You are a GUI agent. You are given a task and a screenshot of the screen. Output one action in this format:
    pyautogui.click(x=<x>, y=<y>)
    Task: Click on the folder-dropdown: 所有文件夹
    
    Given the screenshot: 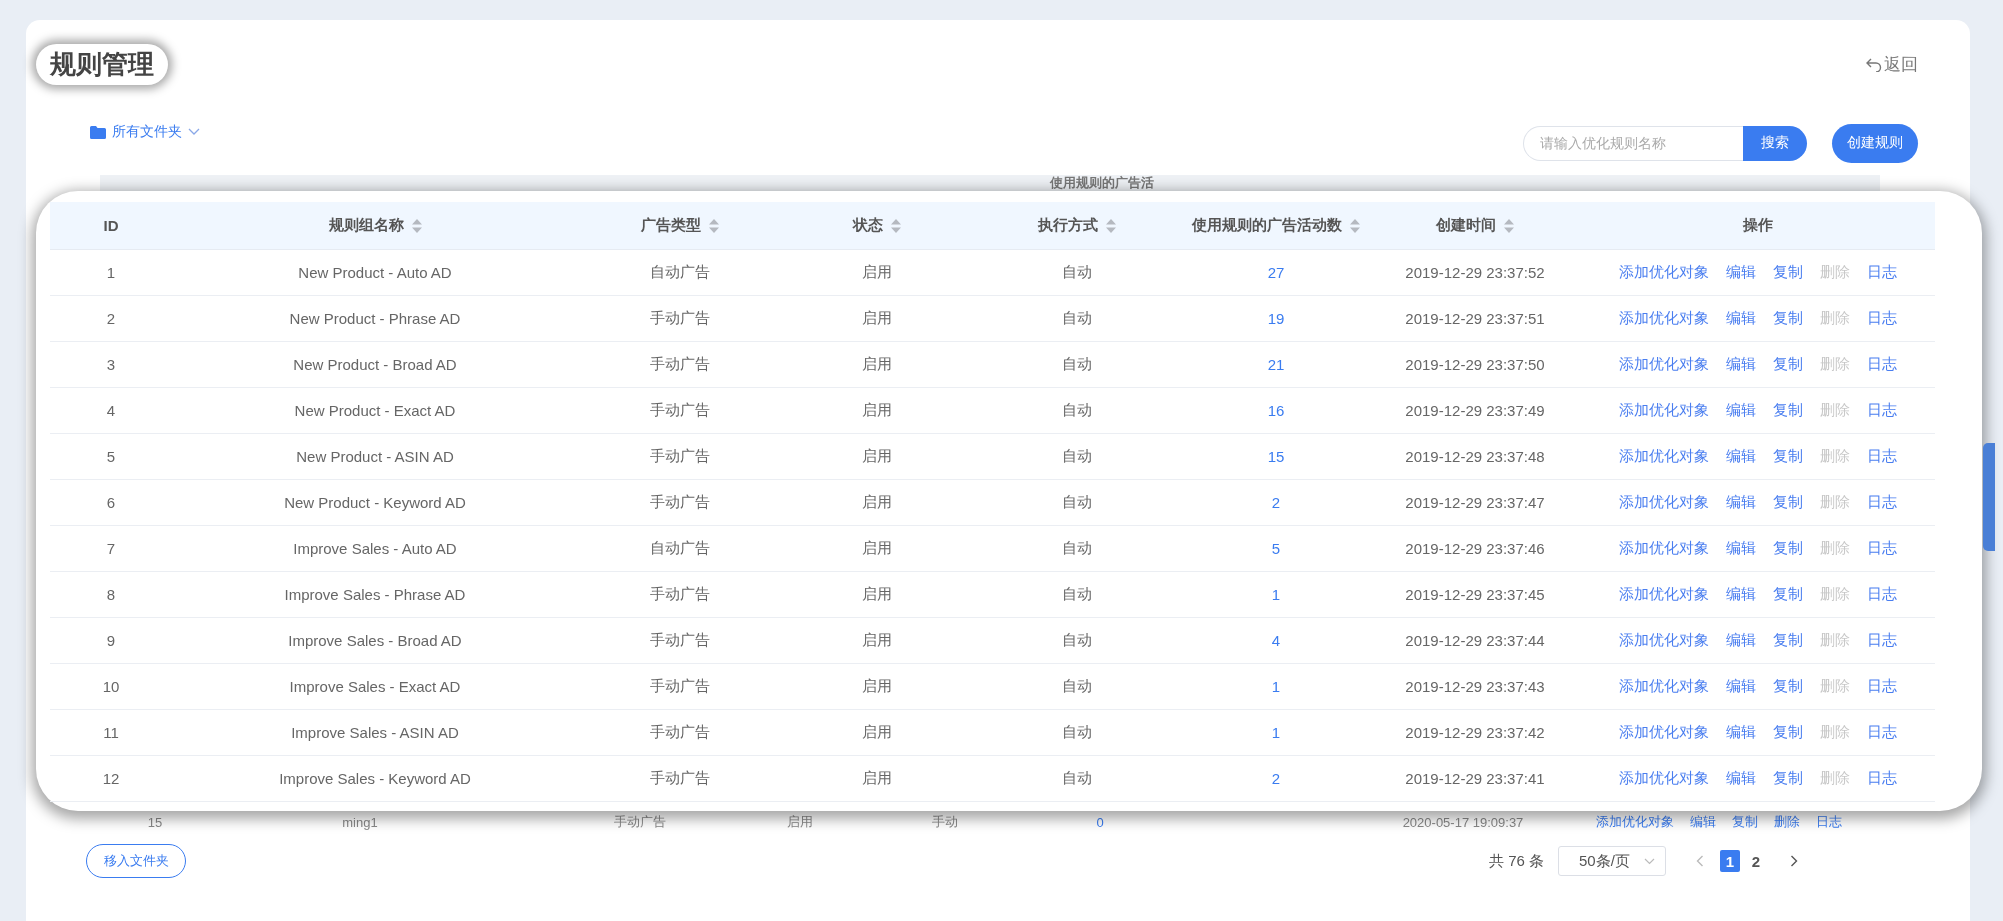 What is the action you would take?
    pyautogui.click(x=145, y=132)
    